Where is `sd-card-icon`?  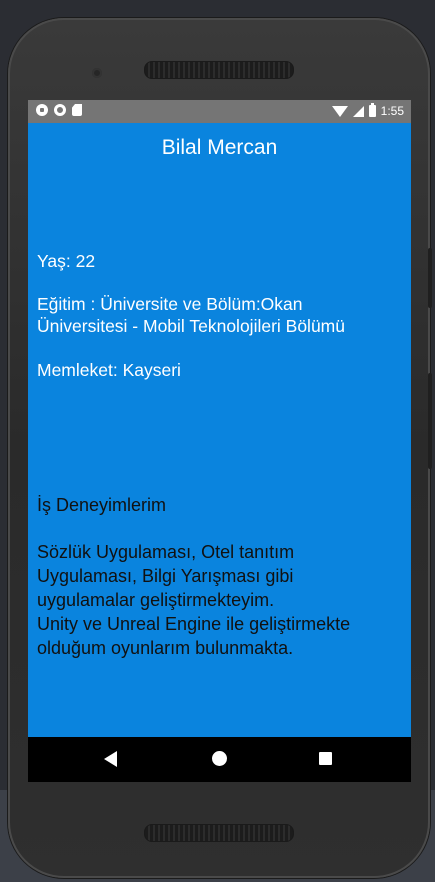
sd-card-icon is located at coordinates (77, 110).